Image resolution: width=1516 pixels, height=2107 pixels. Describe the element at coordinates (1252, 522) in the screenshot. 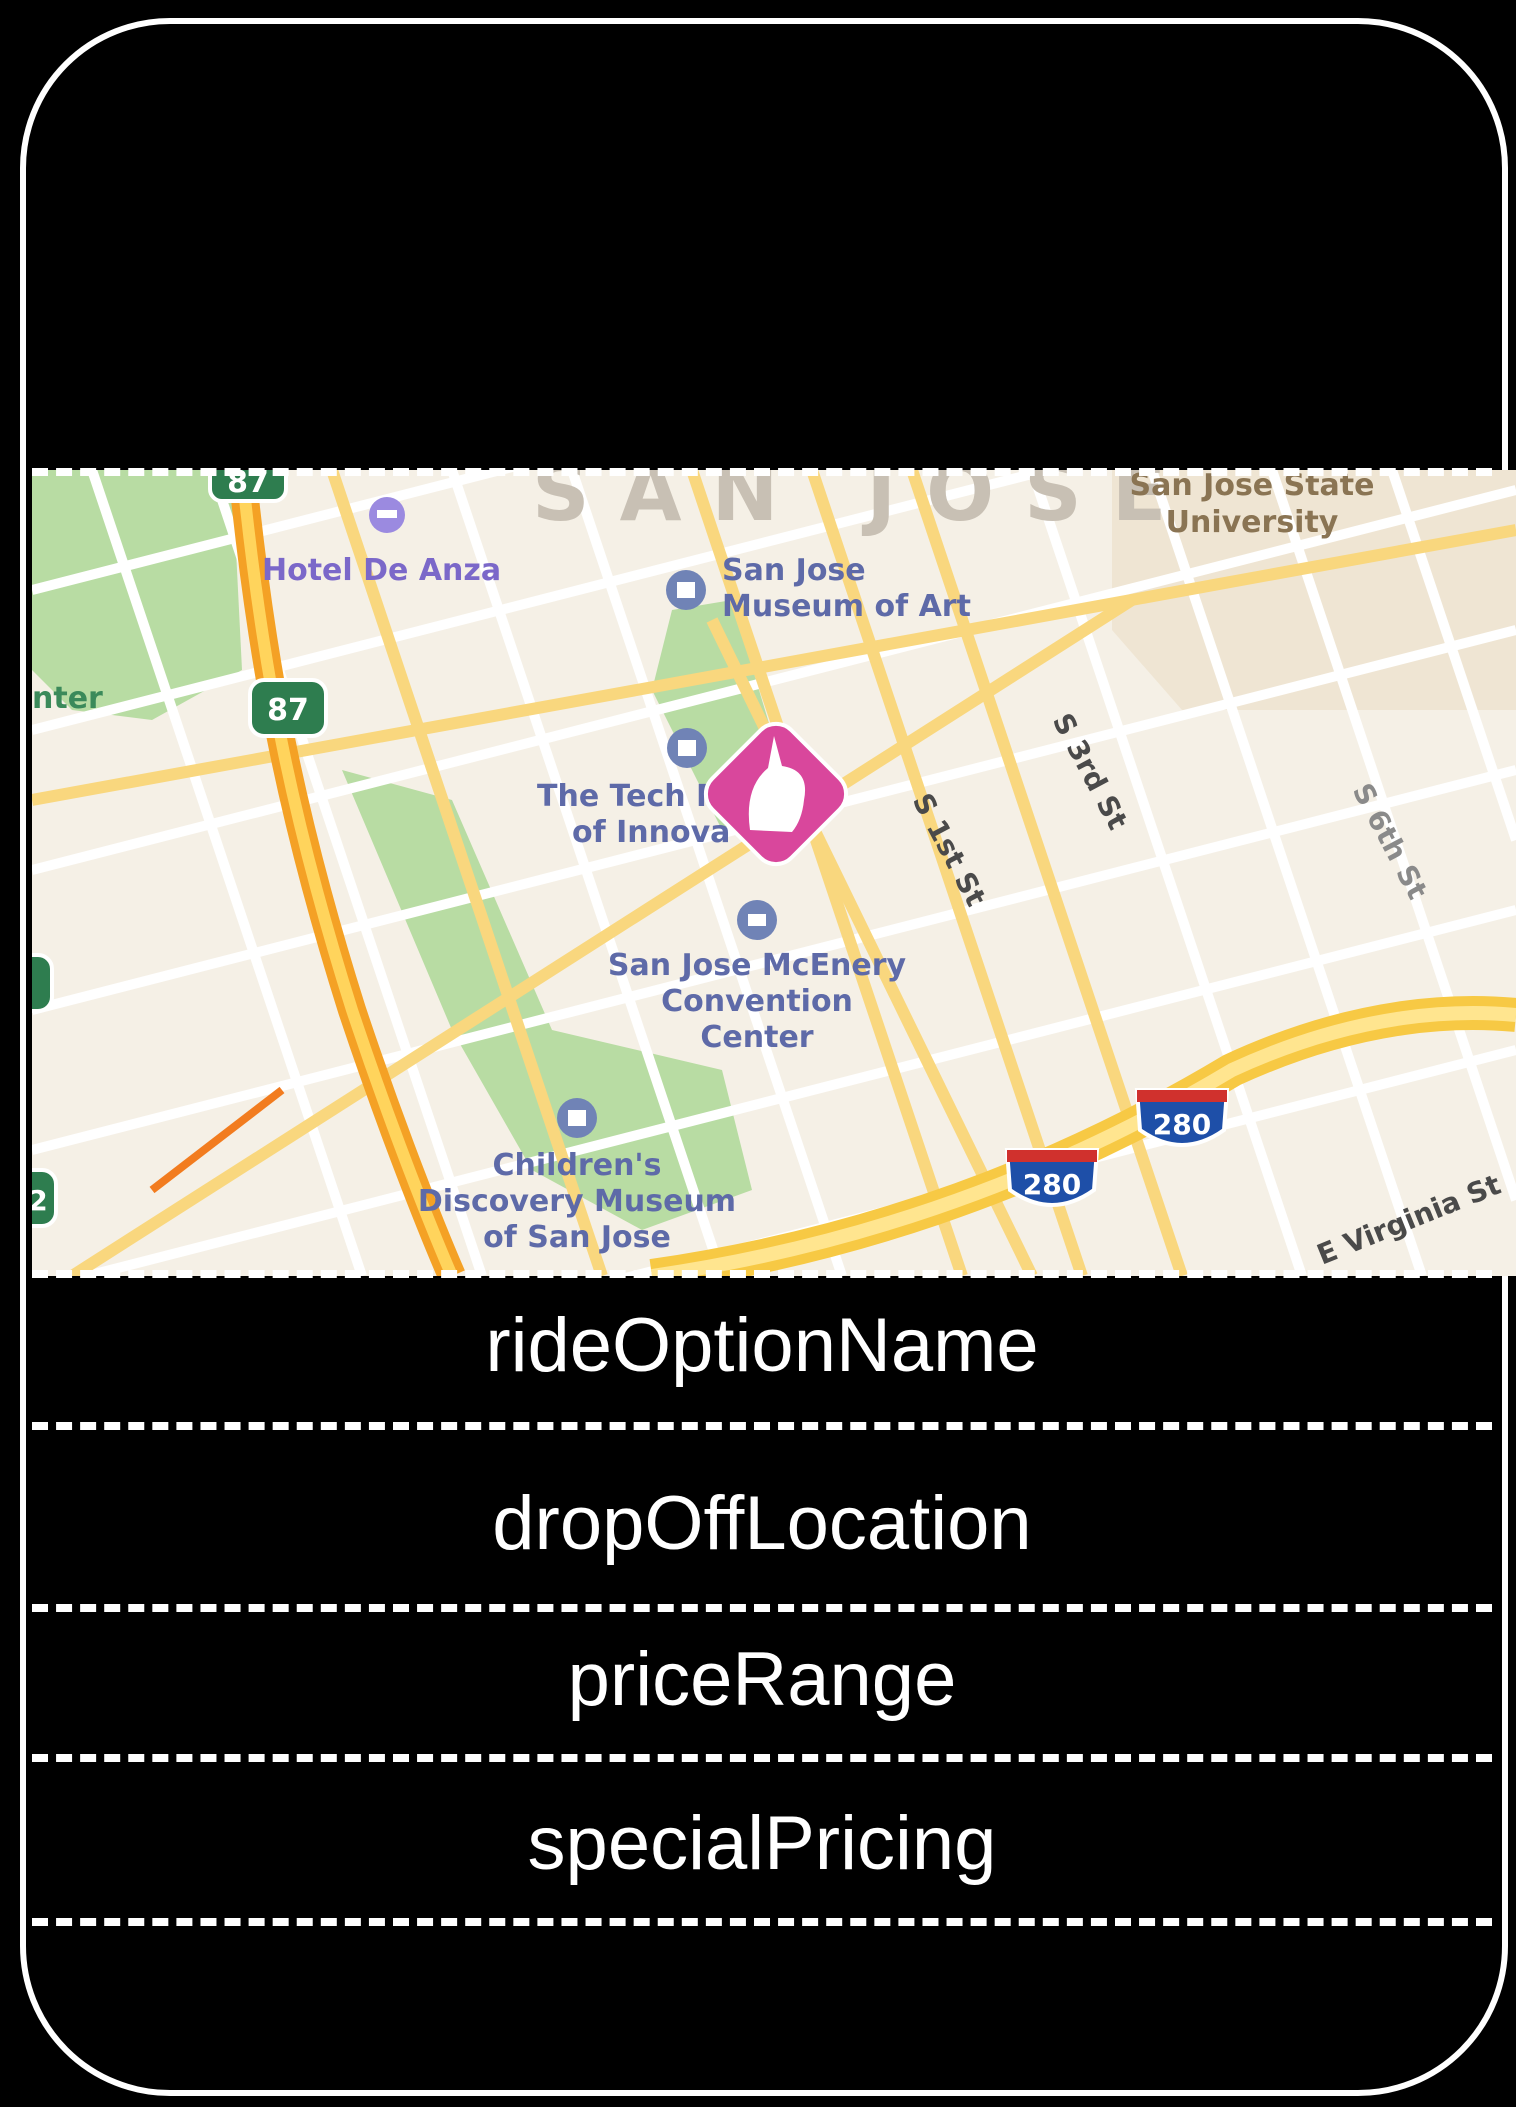

I see `university-label-line2: University` at that location.